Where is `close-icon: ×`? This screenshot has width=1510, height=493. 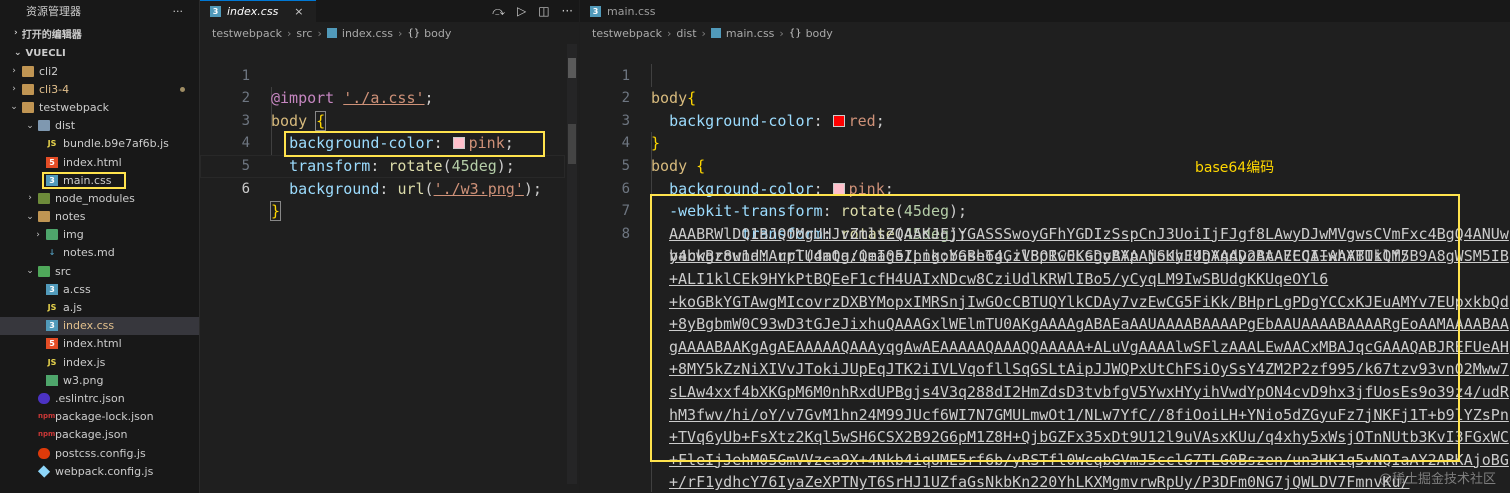 close-icon: × is located at coordinates (298, 11).